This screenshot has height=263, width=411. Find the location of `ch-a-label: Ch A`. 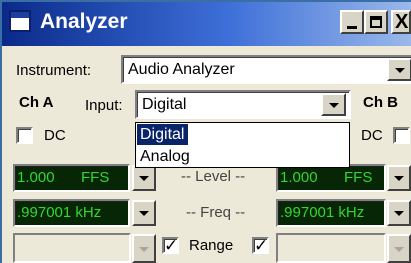

ch-a-label: Ch A is located at coordinates (36, 102).